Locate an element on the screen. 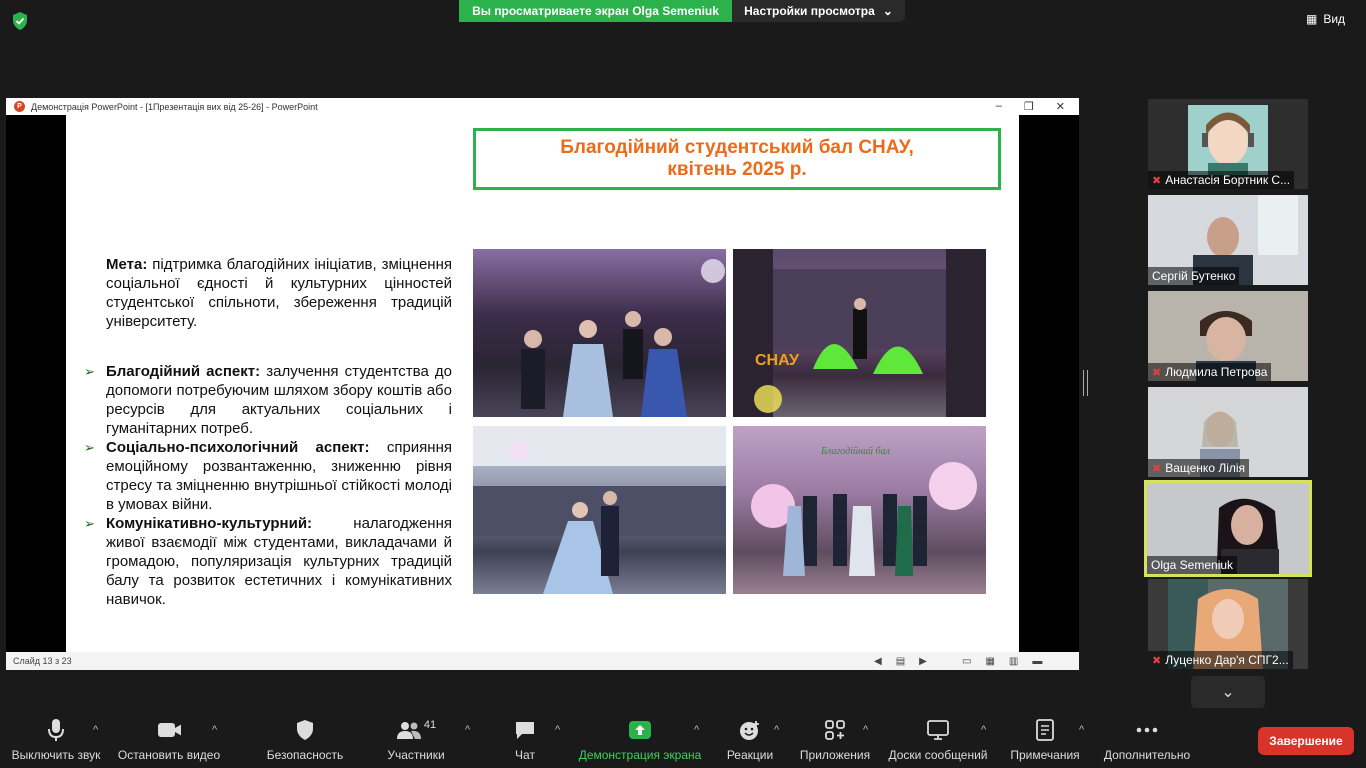 Image resolution: width=1366 pixels, height=768 pixels. whiteboards-button: Доски сообщений is located at coordinates (938, 740).